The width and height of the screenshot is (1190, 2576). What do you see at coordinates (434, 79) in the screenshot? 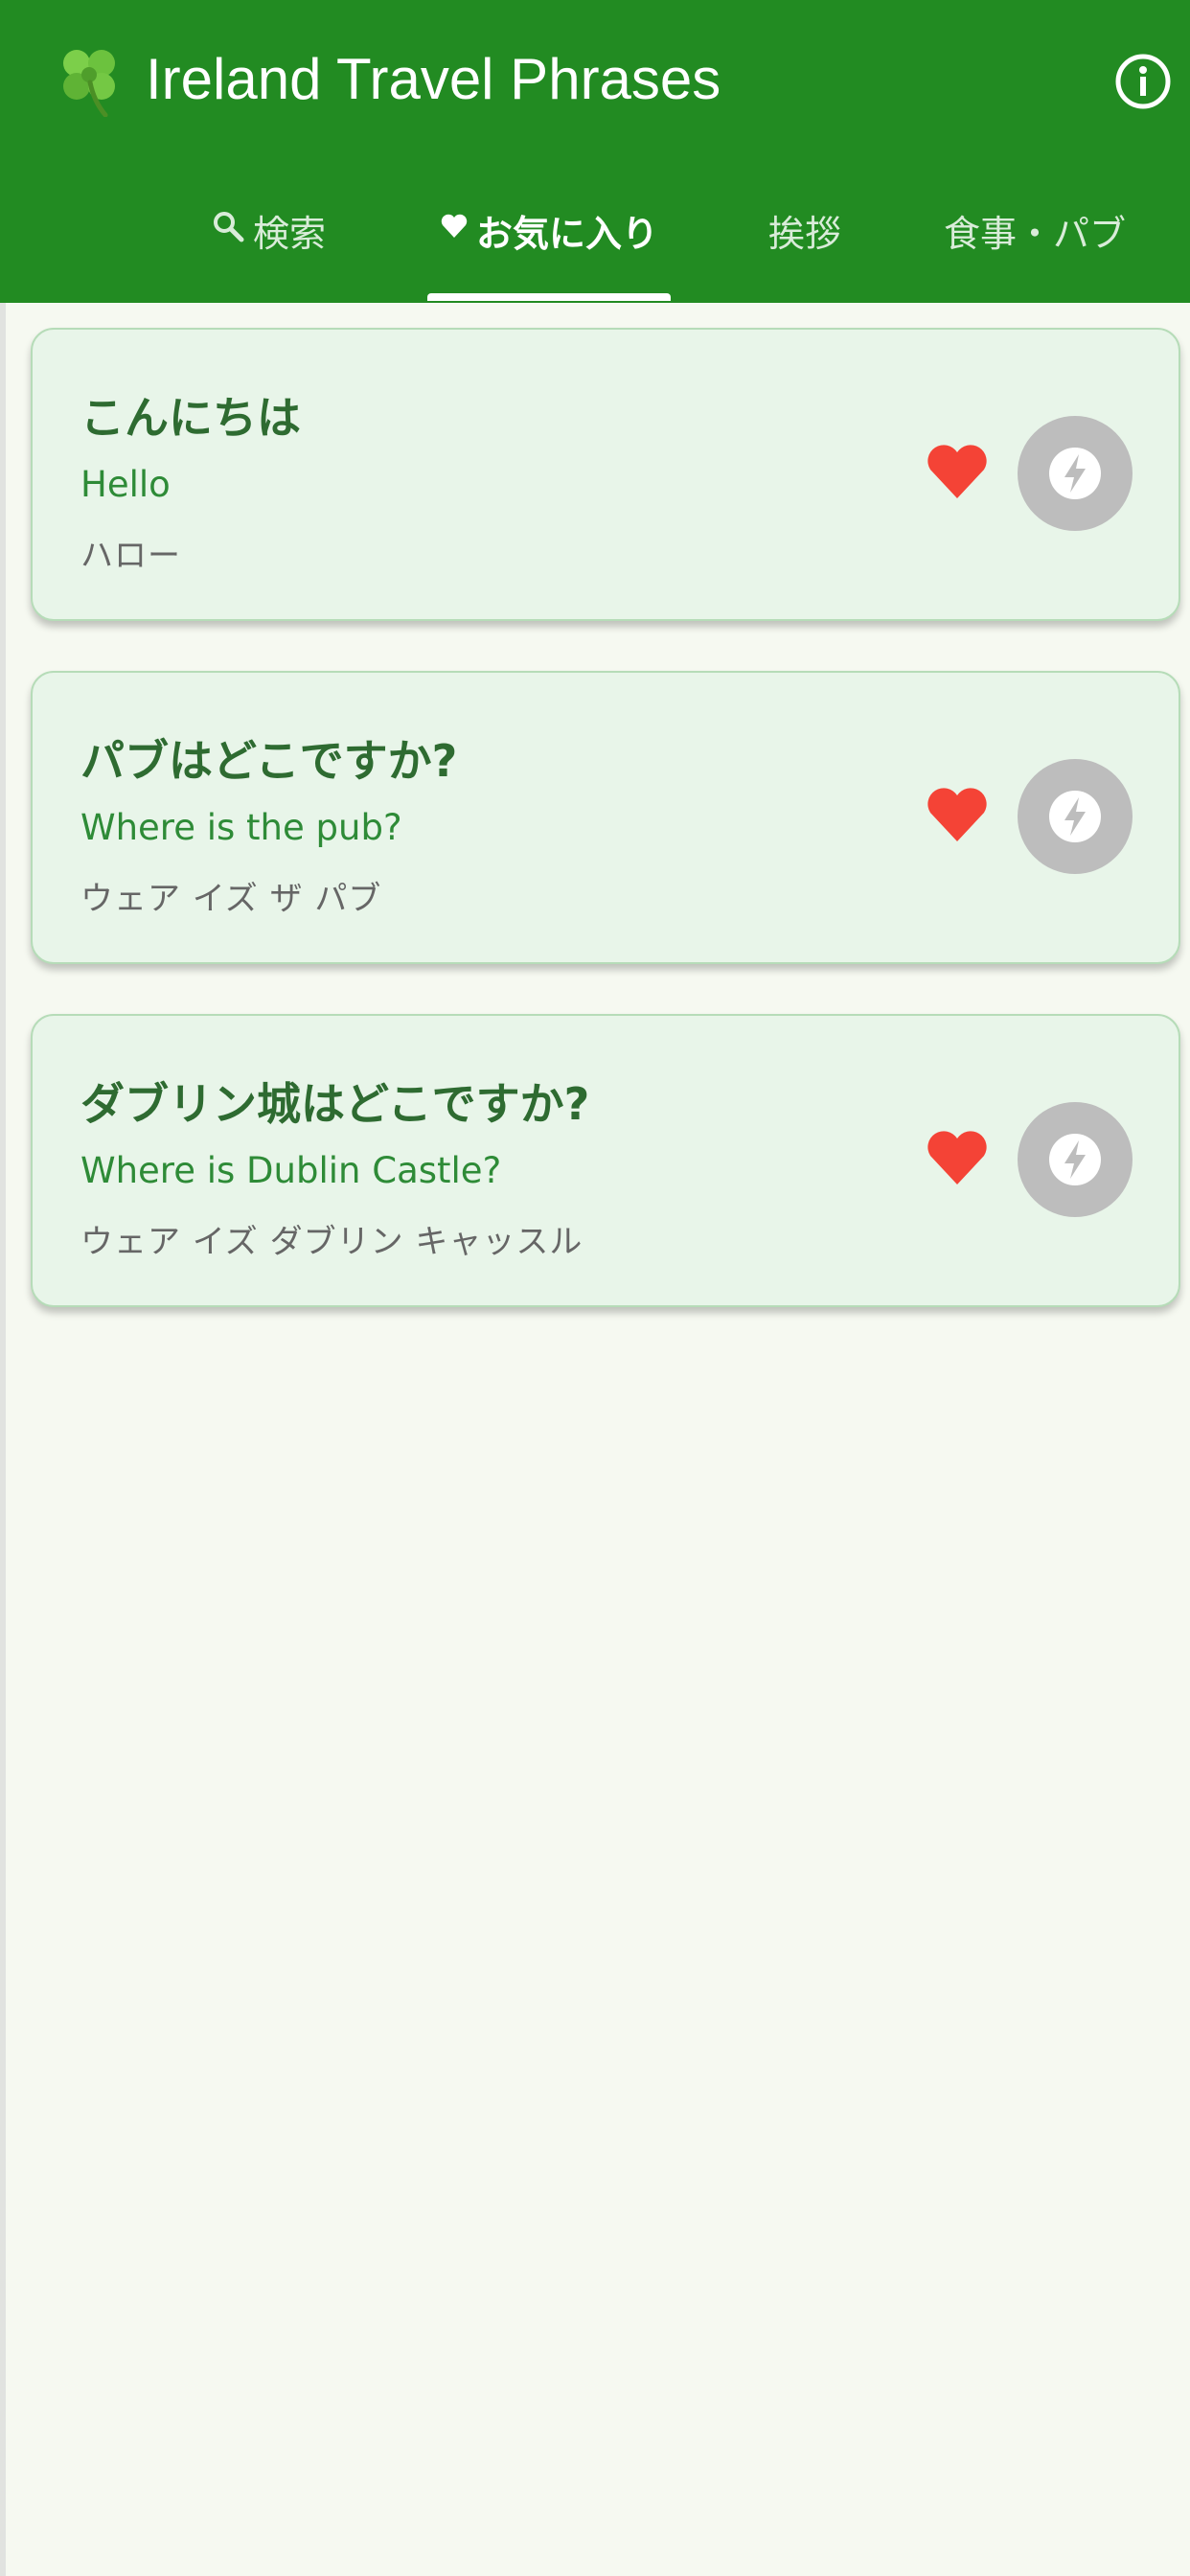
I see `app-title: Ireland Travel Phrases` at bounding box center [434, 79].